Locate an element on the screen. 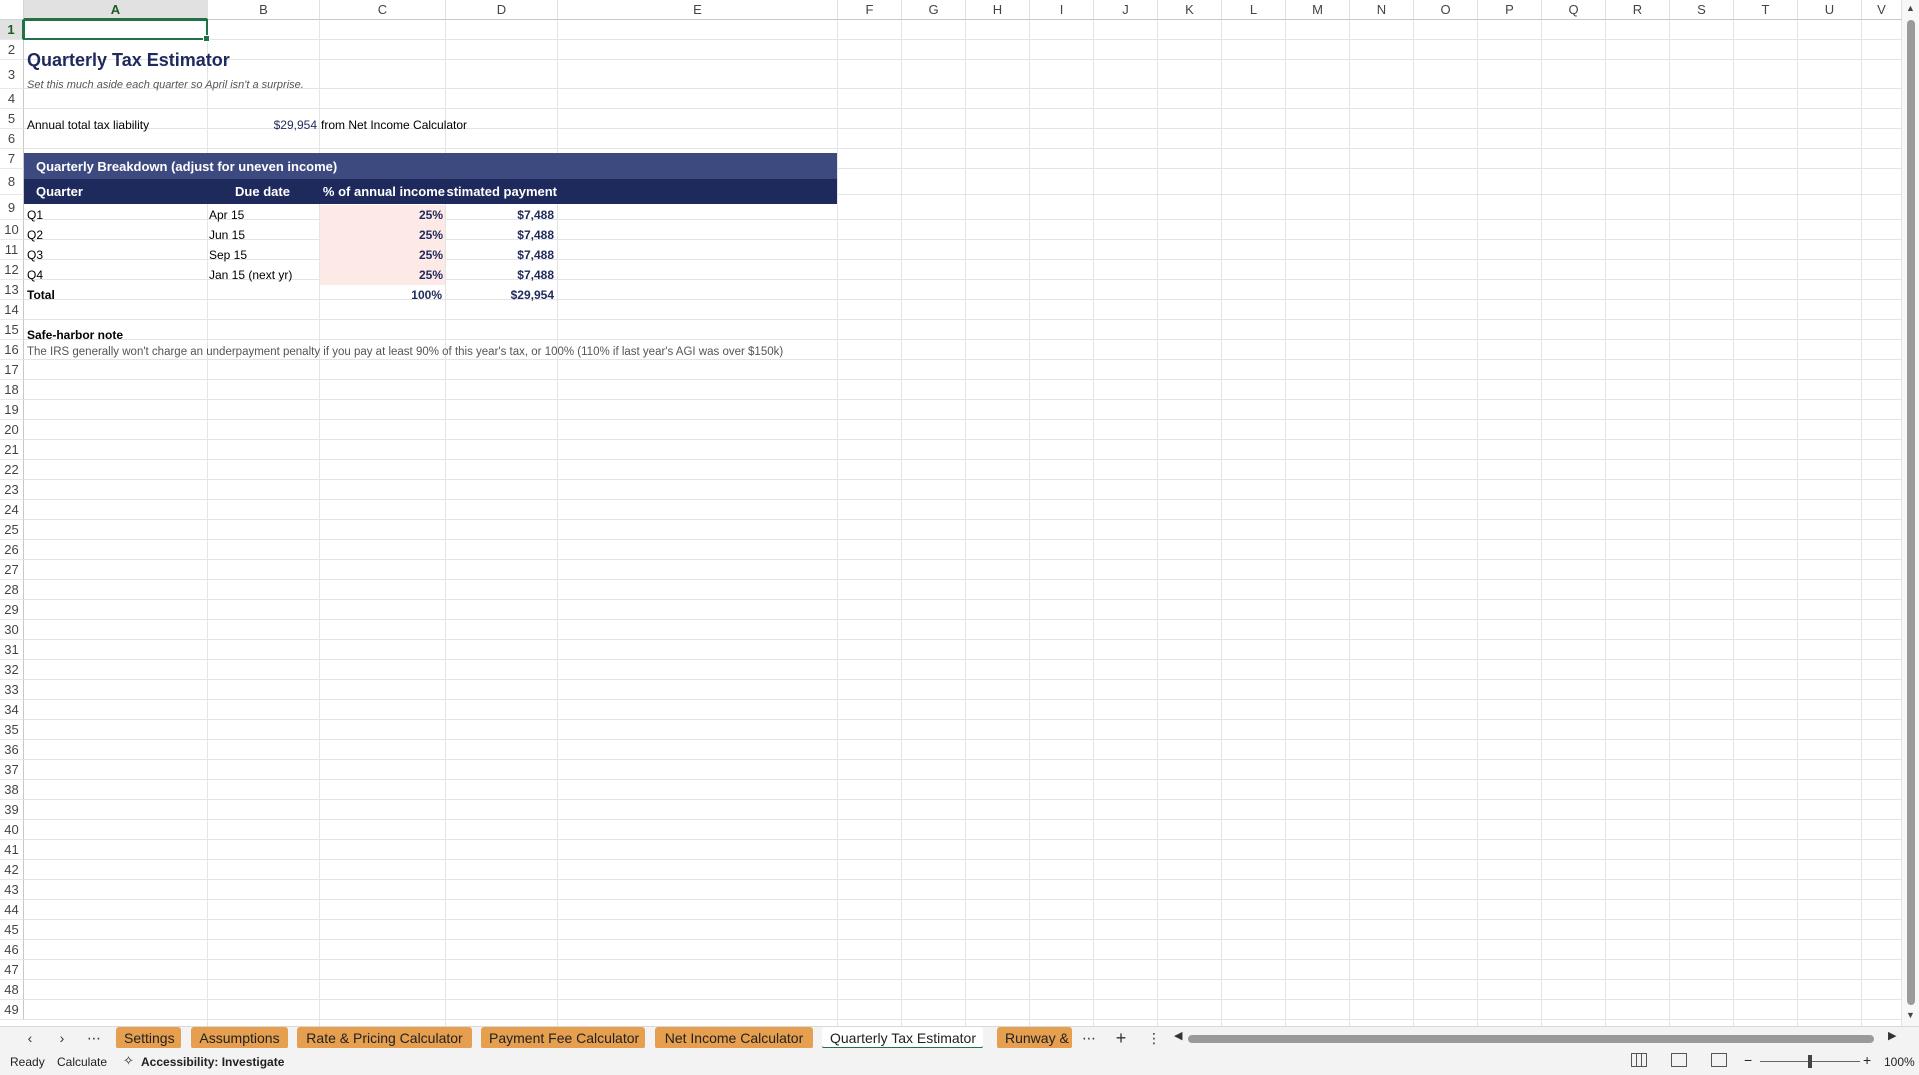  row-header-49: 49 is located at coordinates (12, 1010).